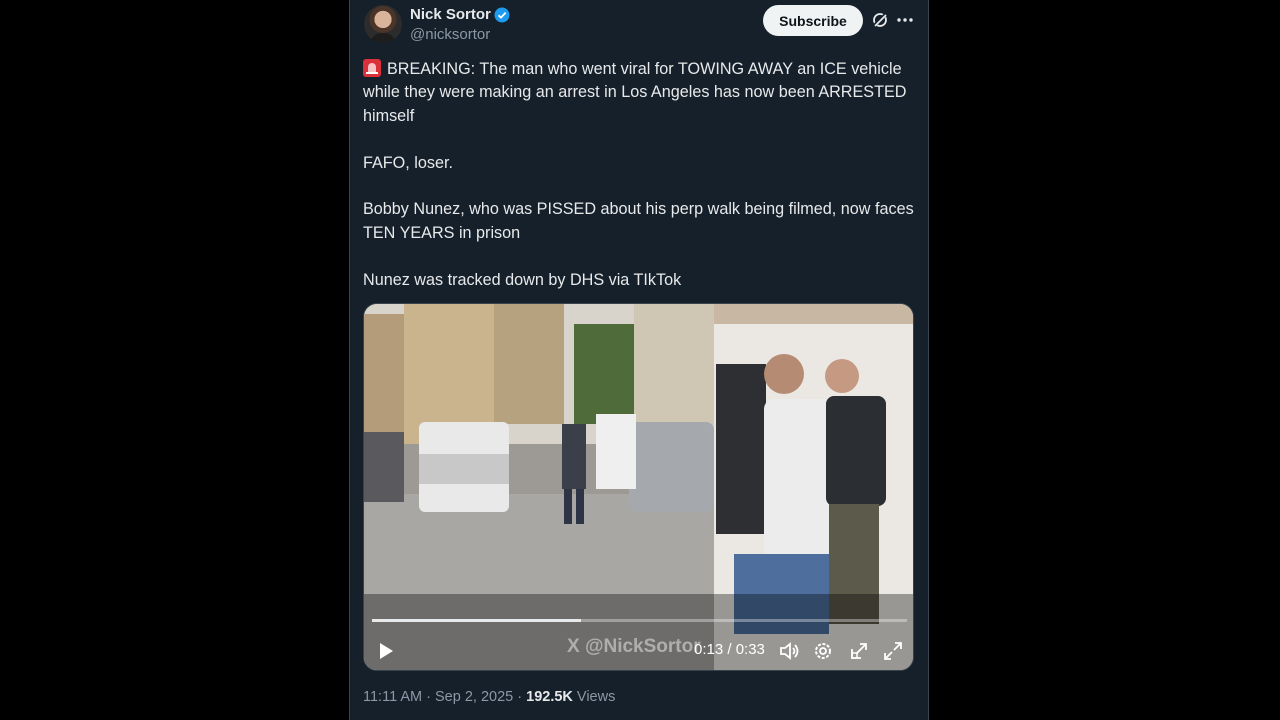  Describe the element at coordinates (813, 20) in the screenshot. I see `subscribe-button: Subscribe` at that location.